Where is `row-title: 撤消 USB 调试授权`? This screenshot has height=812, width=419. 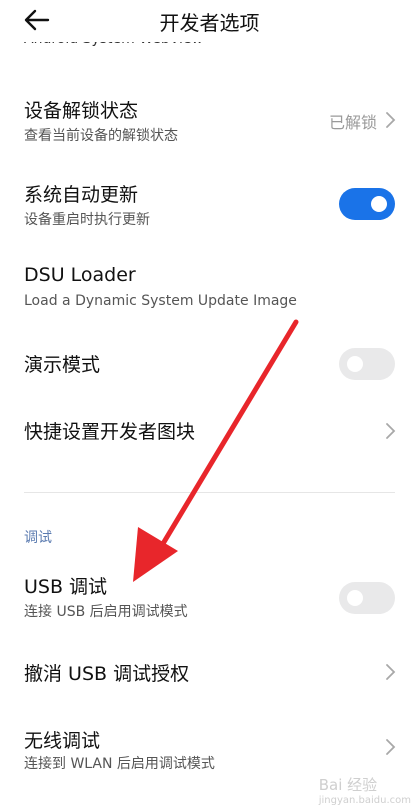
row-title: 撤消 USB 调试授权 is located at coordinates (107, 674).